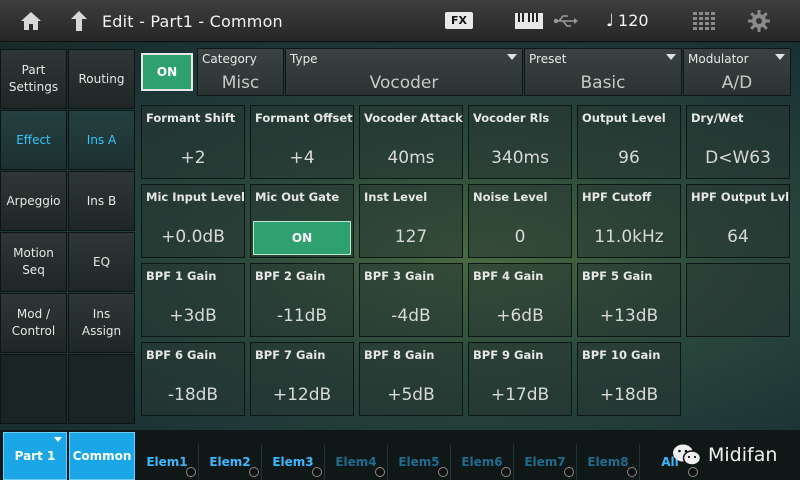 Image resolution: width=800 pixels, height=480 pixels. Describe the element at coordinates (411, 221) in the screenshot. I see `param-inst-level: Inst Level 127` at that location.